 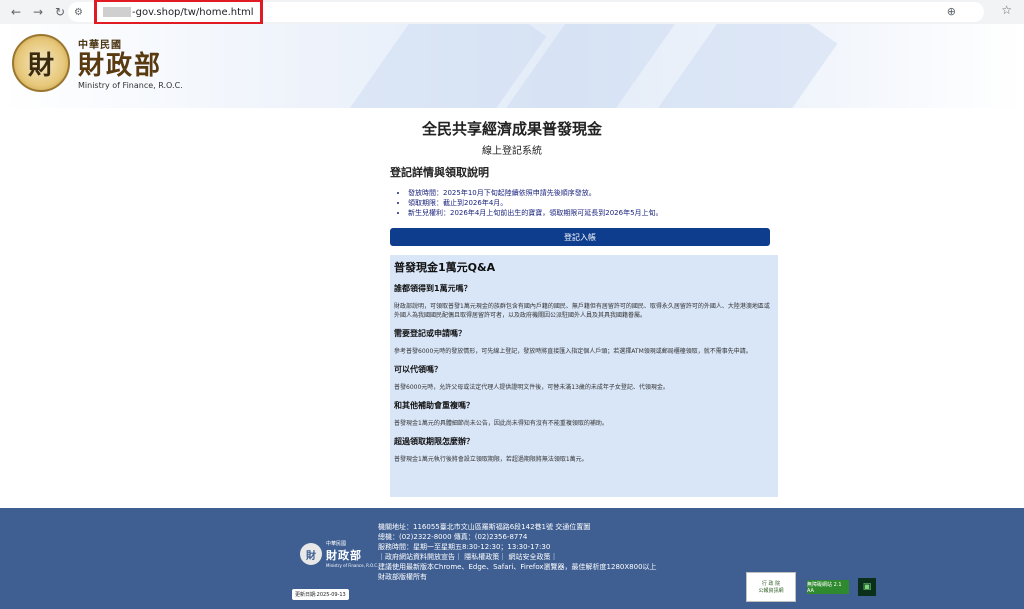 I want to click on ministry-logo: 財 中華民國 財政部 Ministry of Finance, R.O.C., so click(x=97, y=63).